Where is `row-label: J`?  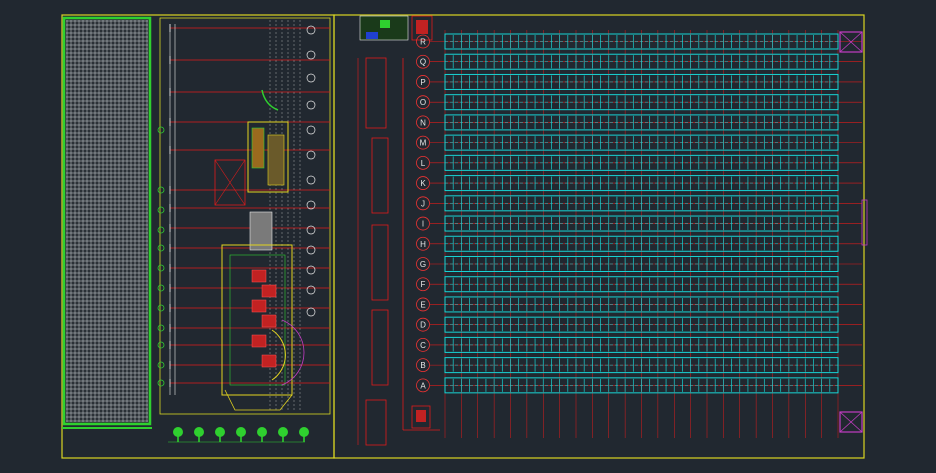
row-label: J is located at coordinates (423, 203).